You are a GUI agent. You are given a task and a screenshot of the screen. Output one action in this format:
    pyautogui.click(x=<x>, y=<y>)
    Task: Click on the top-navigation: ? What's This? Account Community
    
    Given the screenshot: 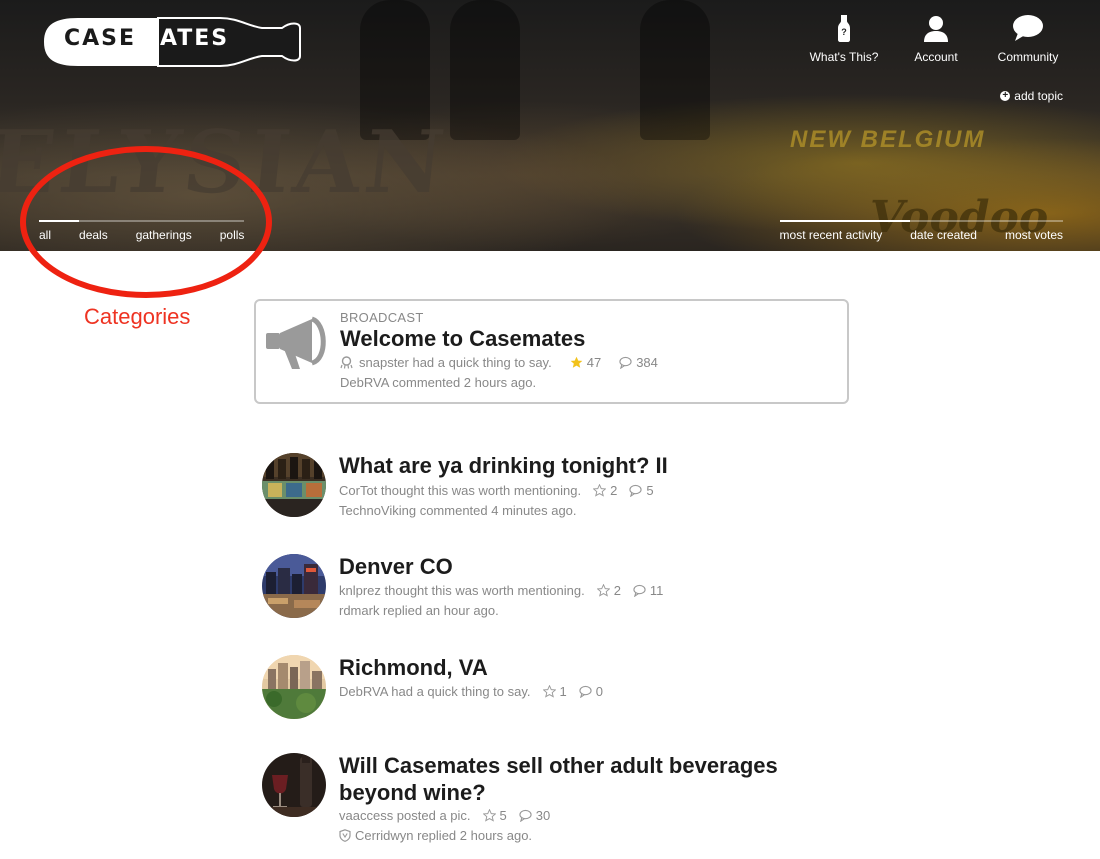 What is the action you would take?
    pyautogui.click(x=936, y=39)
    